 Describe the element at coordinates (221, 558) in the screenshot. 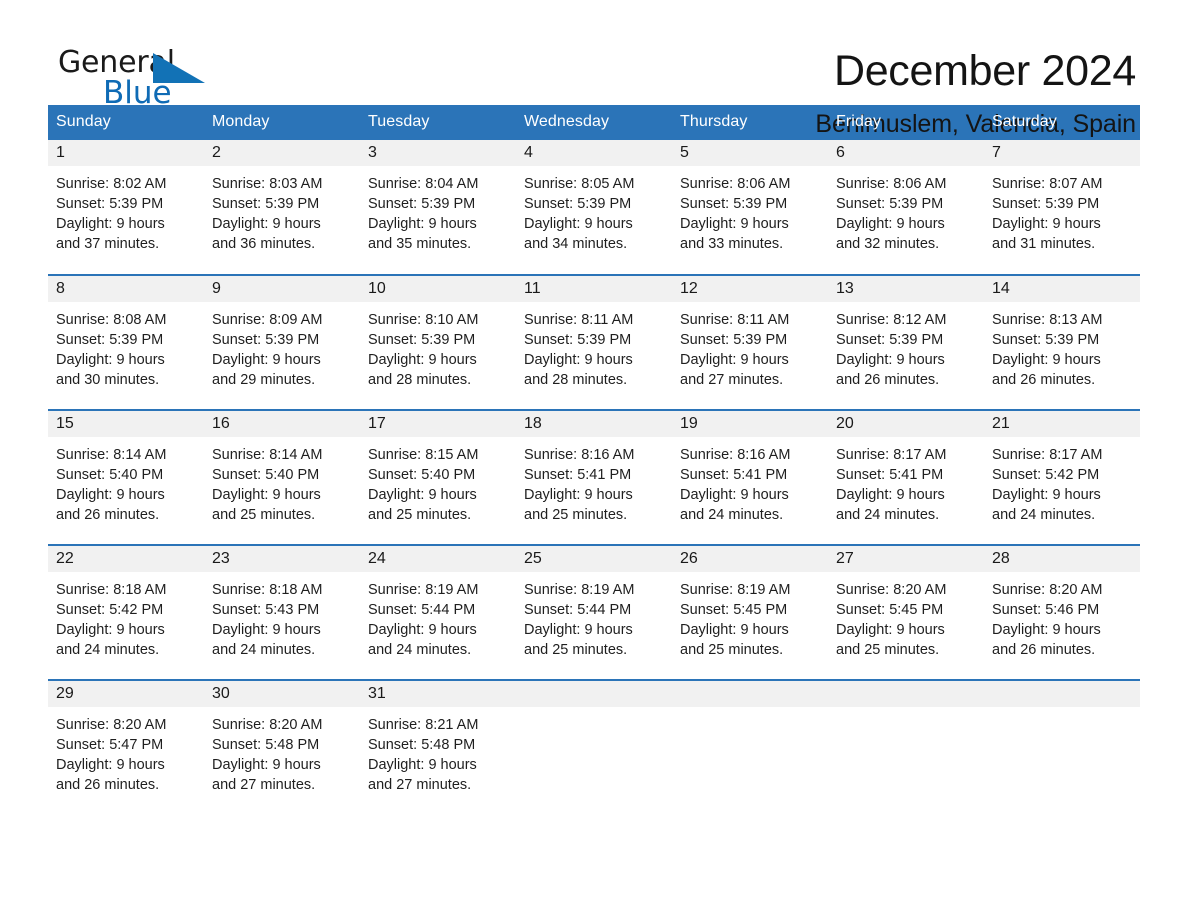

I see `day-number: 23` at that location.